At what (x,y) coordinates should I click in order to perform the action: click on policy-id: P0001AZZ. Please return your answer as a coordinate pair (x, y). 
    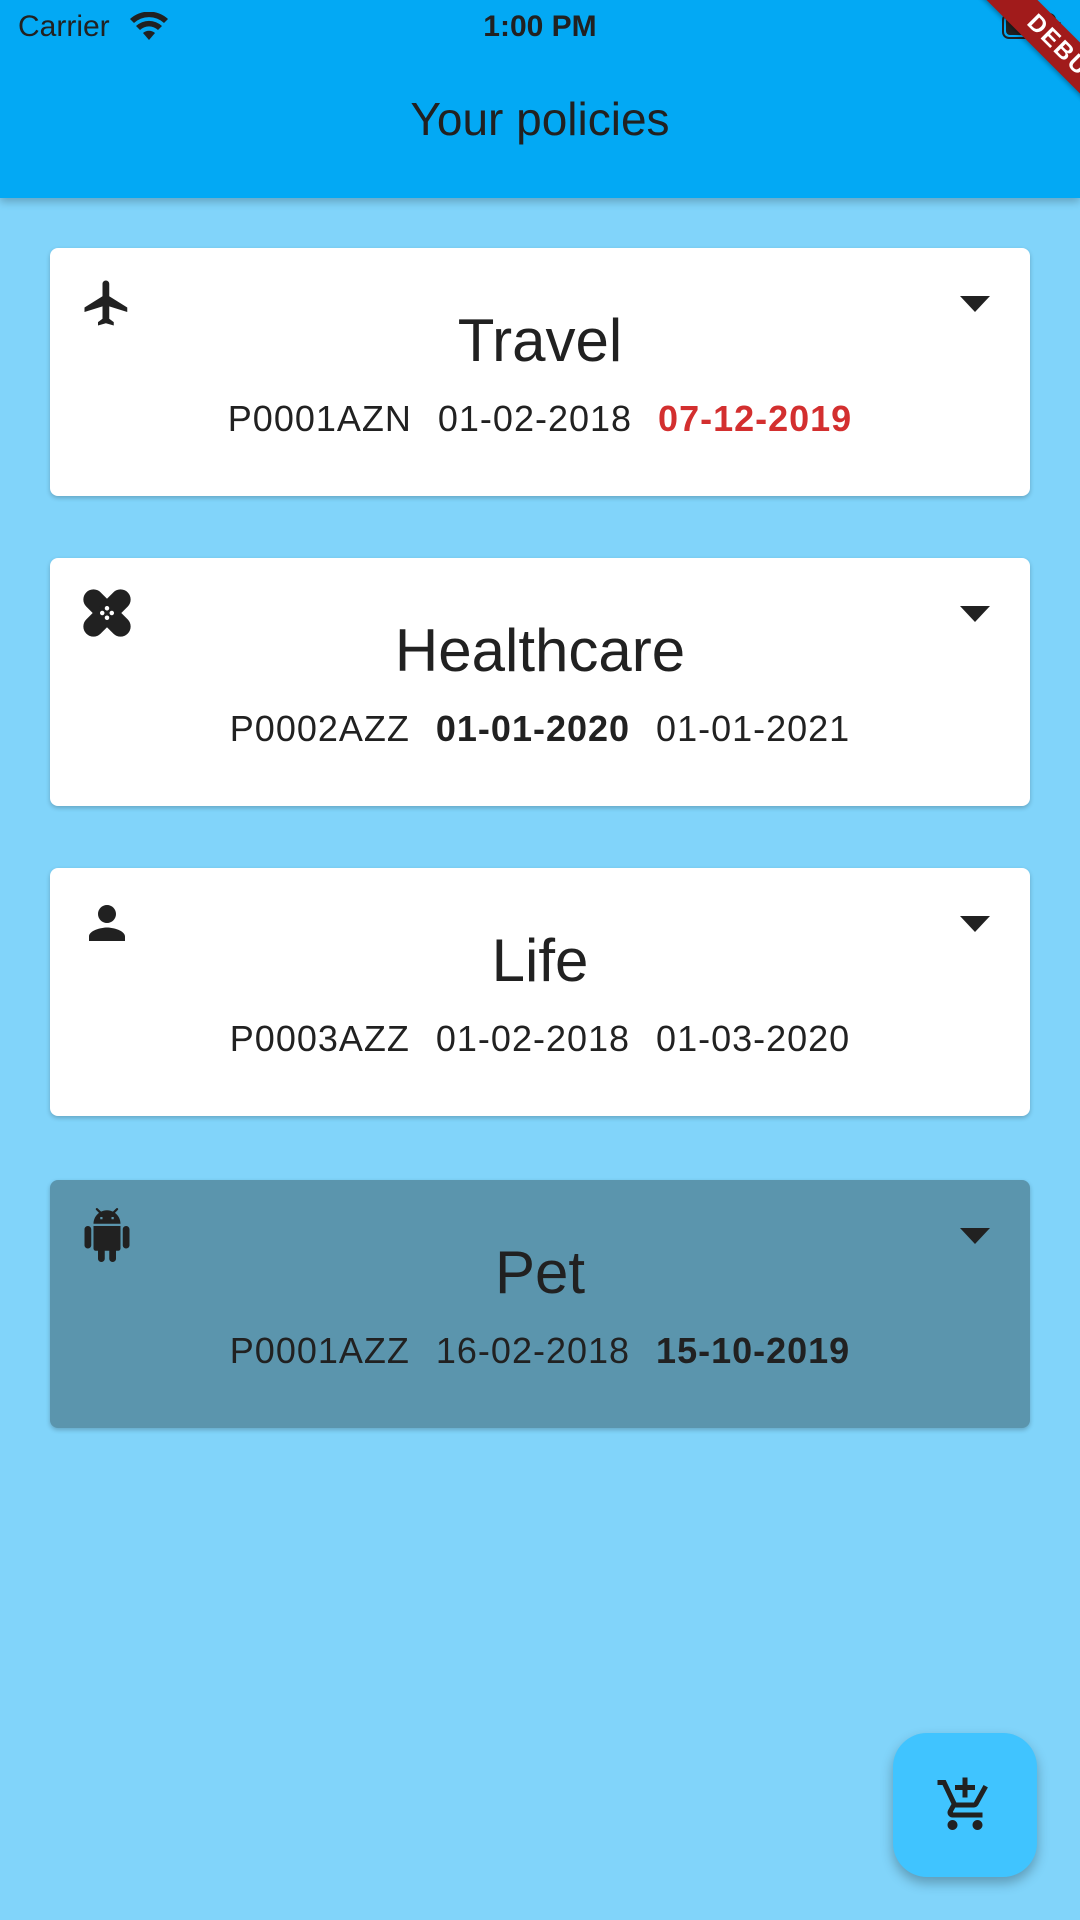
    Looking at the image, I should click on (319, 1350).